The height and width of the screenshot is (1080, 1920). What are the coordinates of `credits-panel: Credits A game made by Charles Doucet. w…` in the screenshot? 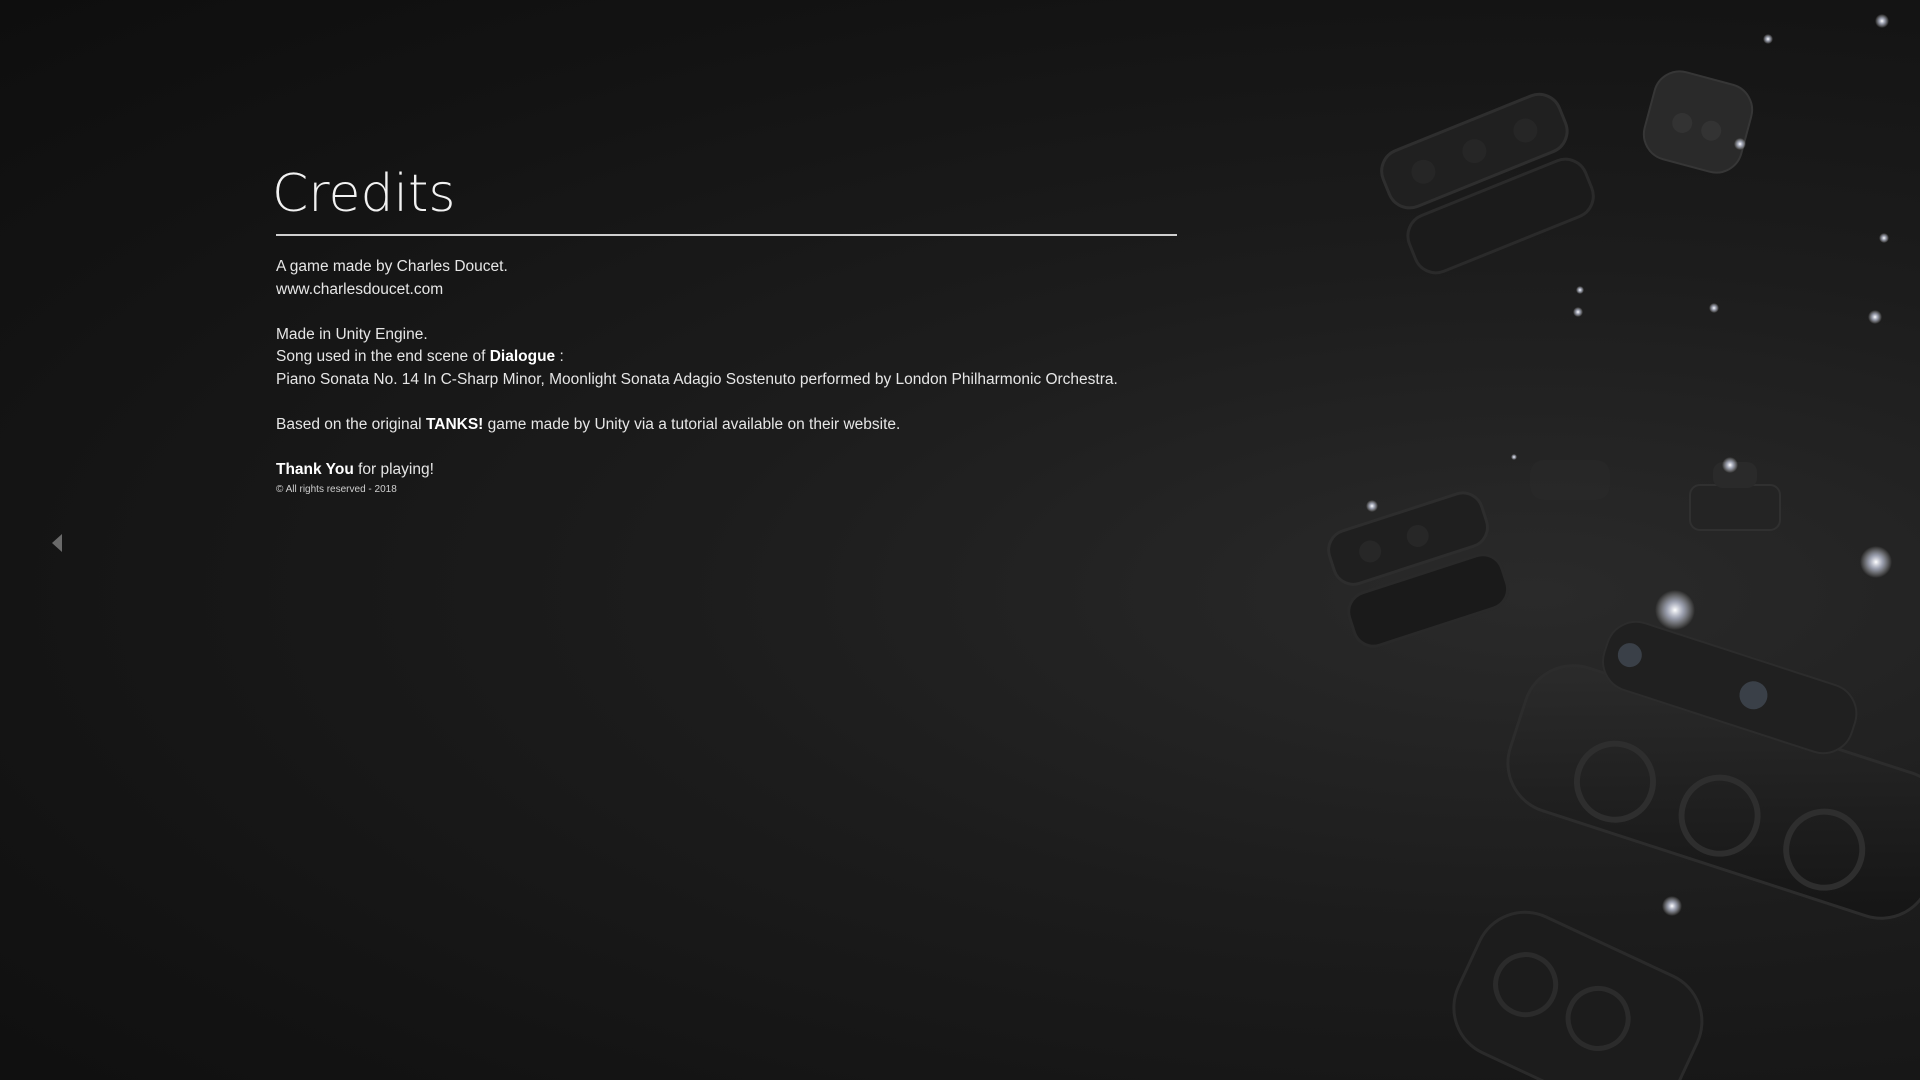 It's located at (724, 329).